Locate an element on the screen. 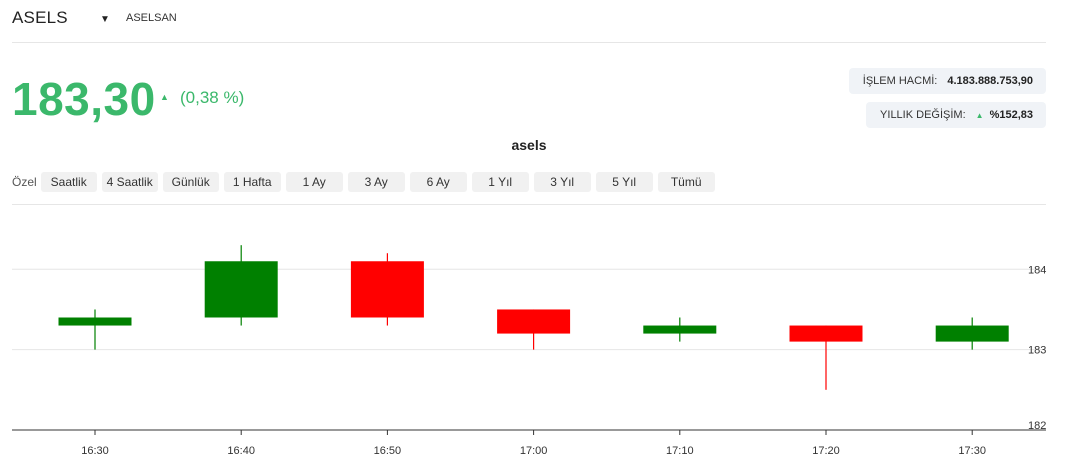 The width and height of the screenshot is (1080, 474). x-tick-label: 16:50 is located at coordinates (388, 451).